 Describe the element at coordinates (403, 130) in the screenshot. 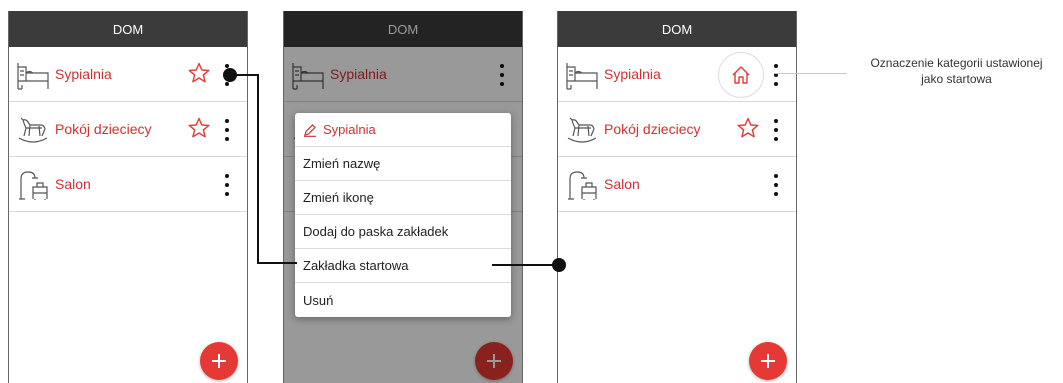

I see `context-menu-header: Sypialnia` at that location.